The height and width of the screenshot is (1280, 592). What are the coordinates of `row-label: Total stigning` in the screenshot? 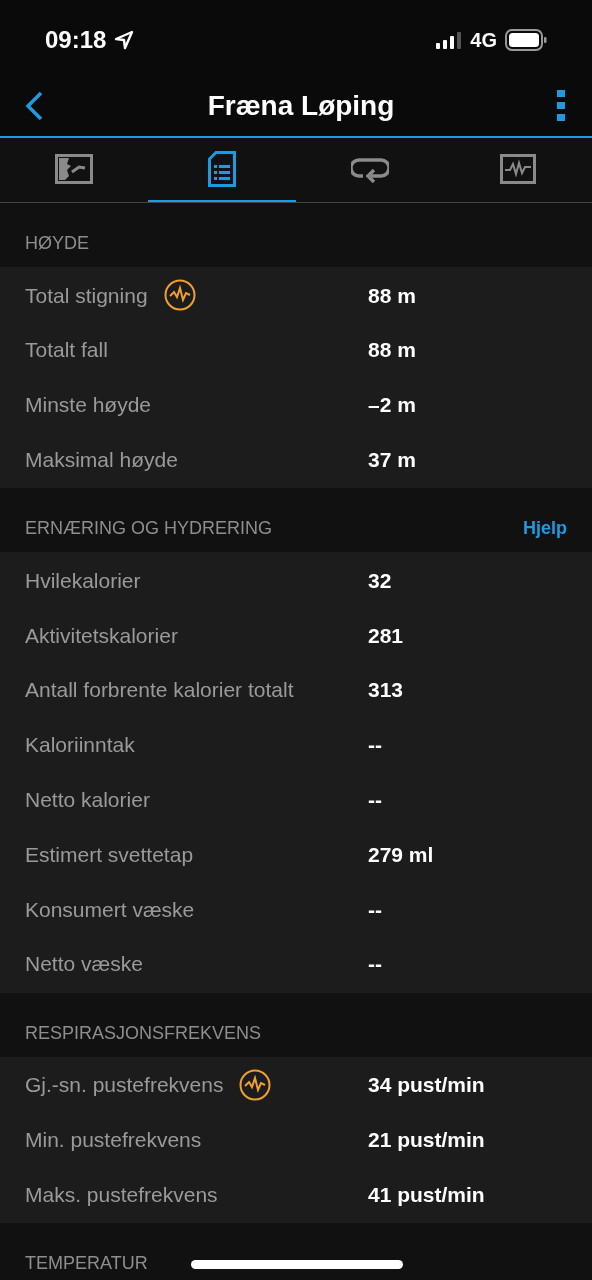 It's located at (86, 295).